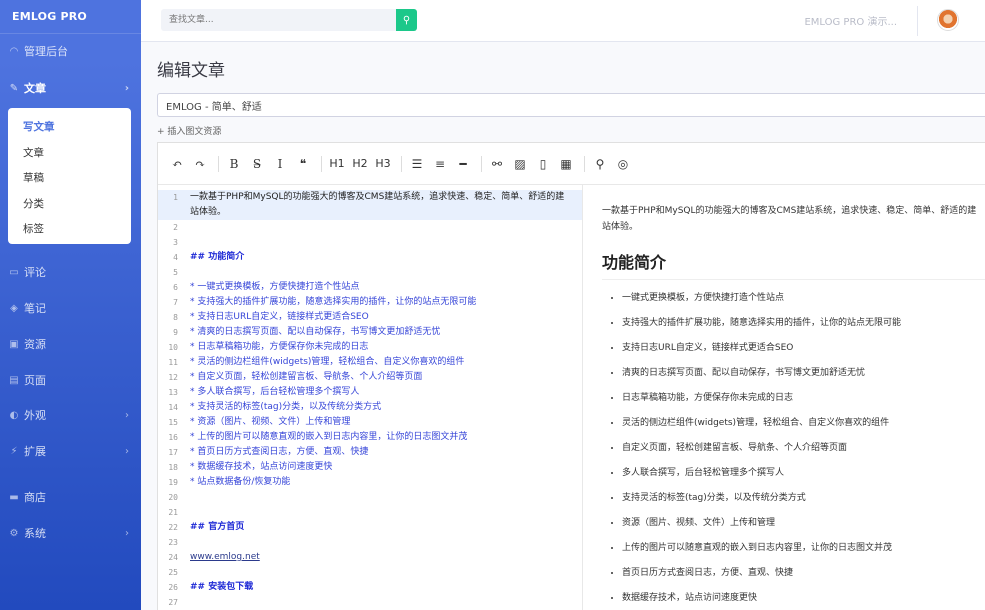 The width and height of the screenshot is (985, 610). What do you see at coordinates (173, 572) in the screenshot?
I see `line-number: 25` at bounding box center [173, 572].